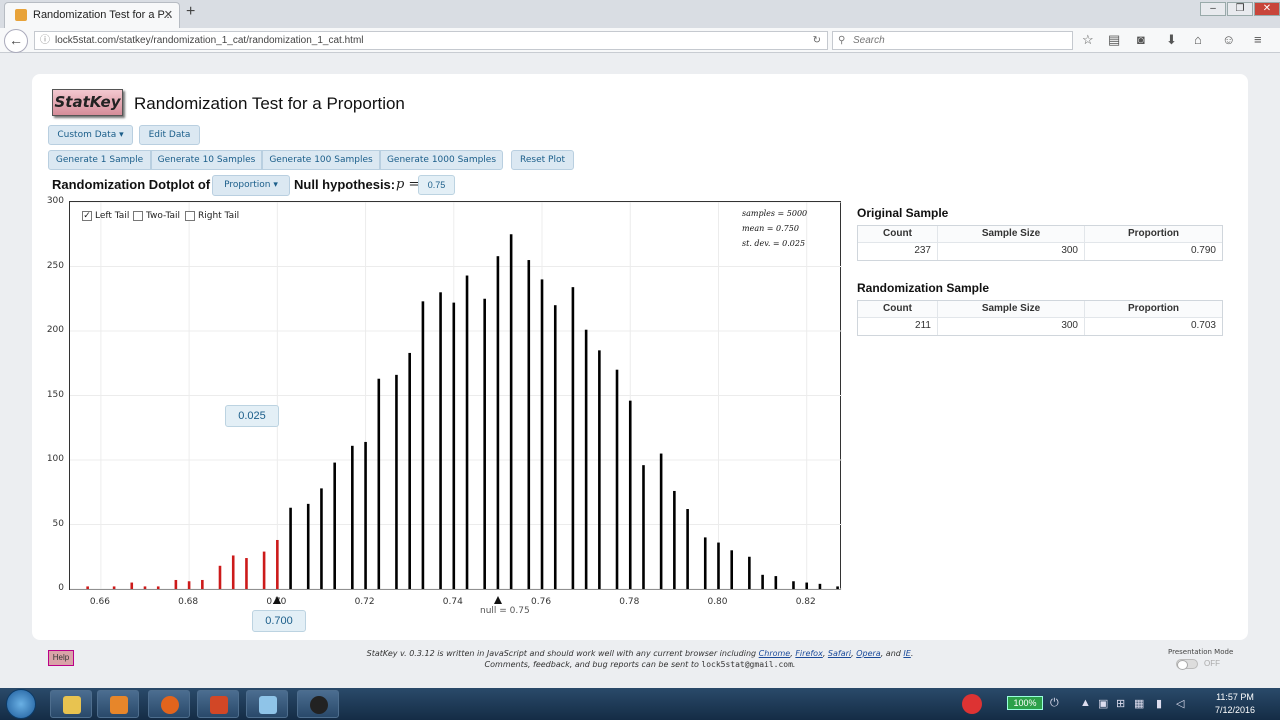  Describe the element at coordinates (1258, 39) in the screenshot. I see `menu-icon: ≡` at that location.